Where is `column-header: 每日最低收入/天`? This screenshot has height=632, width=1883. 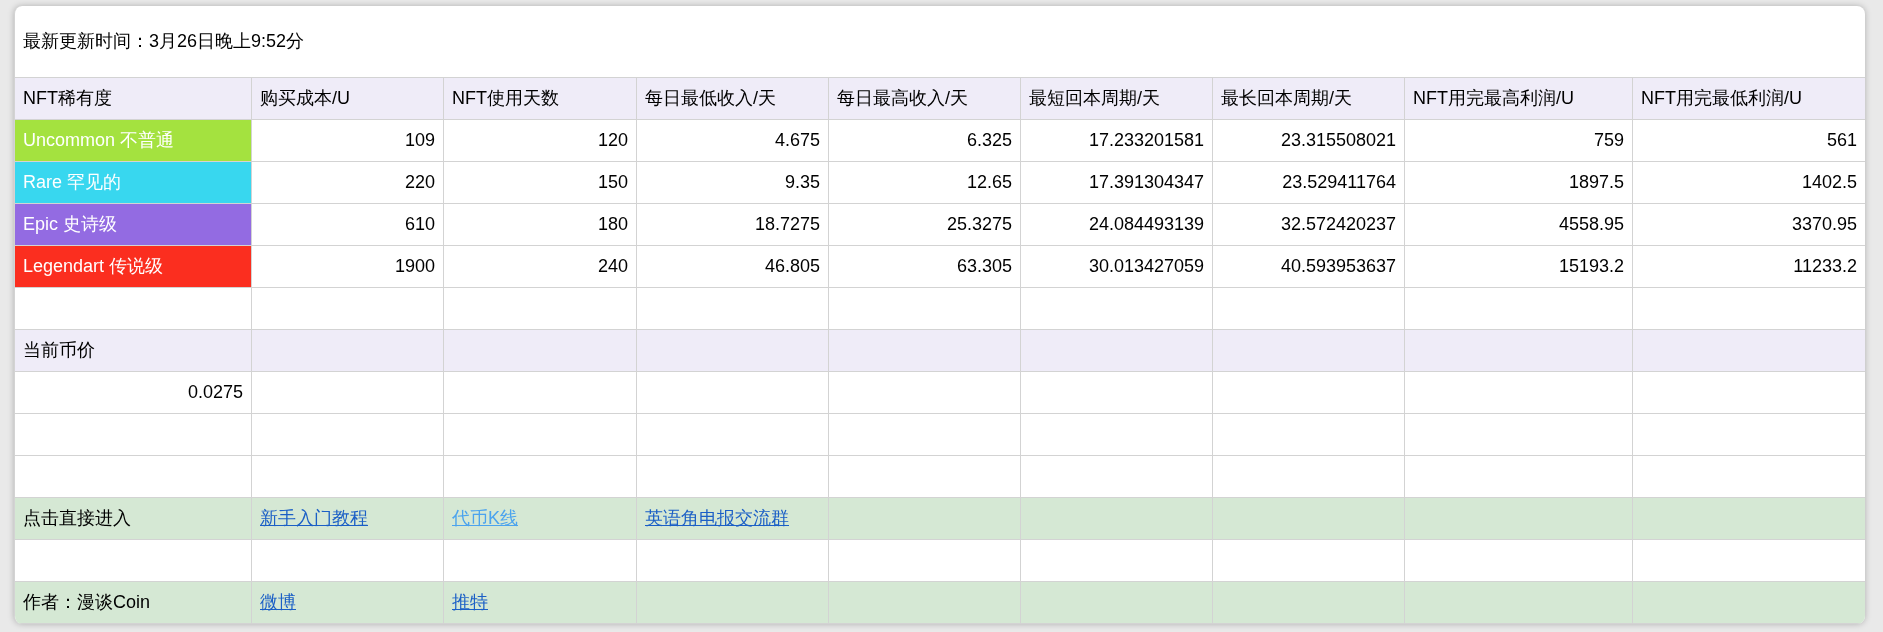 column-header: 每日最低收入/天 is located at coordinates (733, 99).